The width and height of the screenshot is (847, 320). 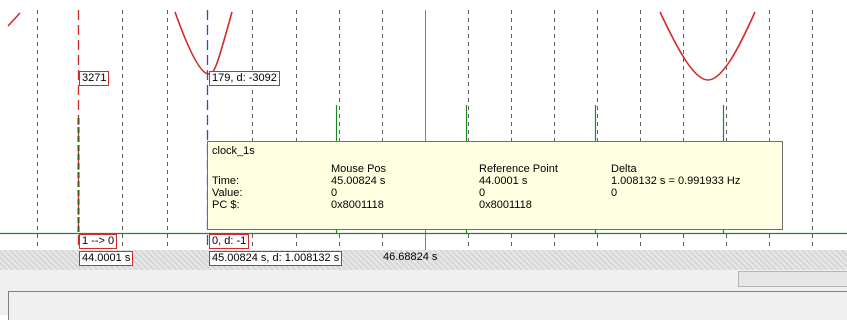 I want to click on tooltip-mouse-value: 45.00824 s, so click(x=358, y=181).